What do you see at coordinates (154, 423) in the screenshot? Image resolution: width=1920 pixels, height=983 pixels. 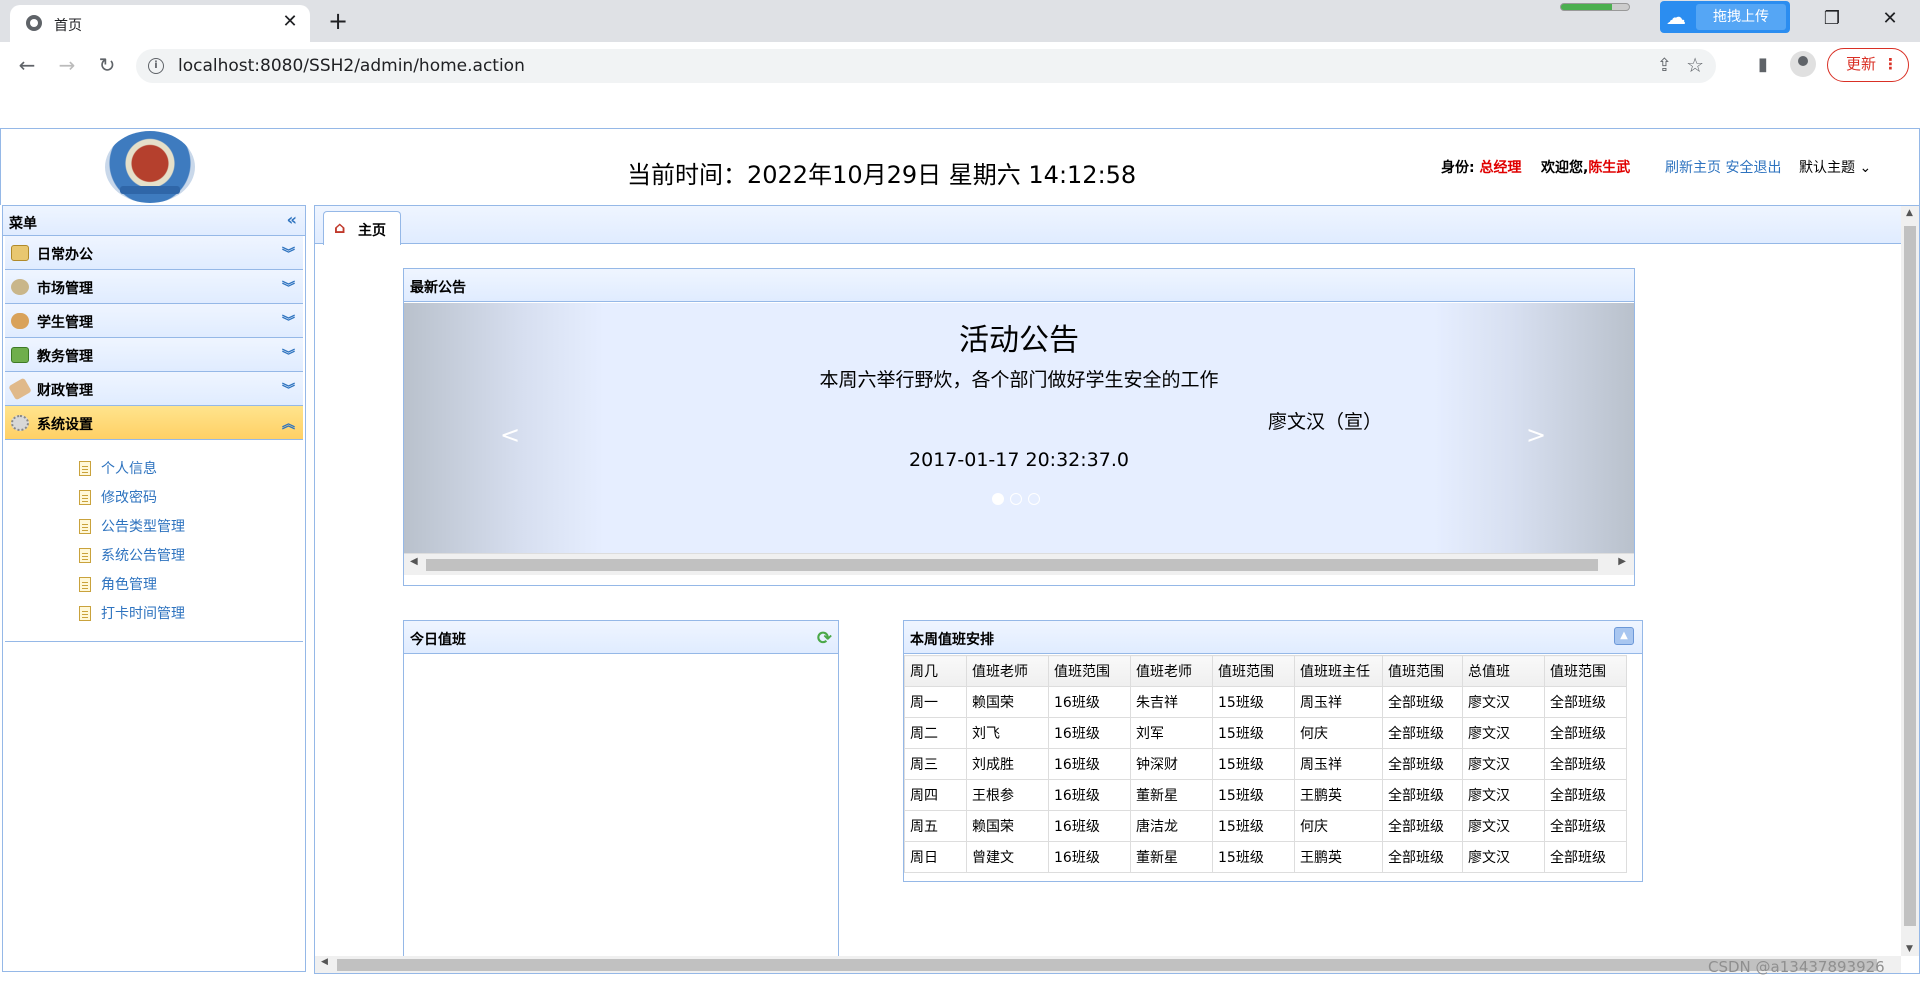 I see `menu-group-system-settings: 系统设置 ︽` at bounding box center [154, 423].